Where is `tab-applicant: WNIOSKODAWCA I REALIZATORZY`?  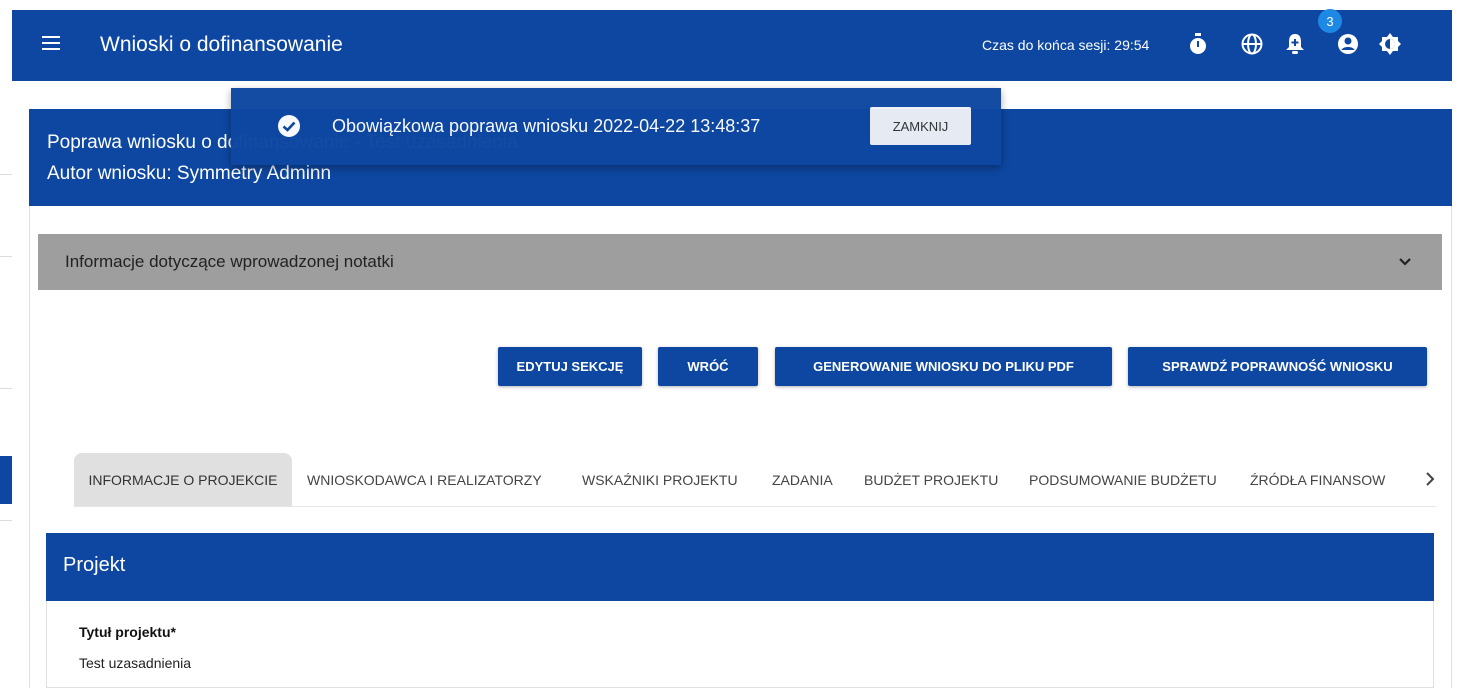
tab-applicant: WNIOSKODAWCA I REALIZATORZY is located at coordinates (424, 479).